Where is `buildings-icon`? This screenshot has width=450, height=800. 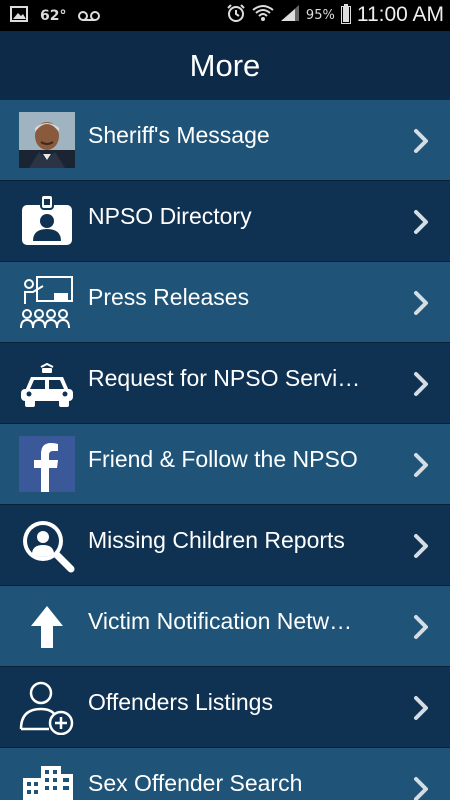 buildings-icon is located at coordinates (47, 780).